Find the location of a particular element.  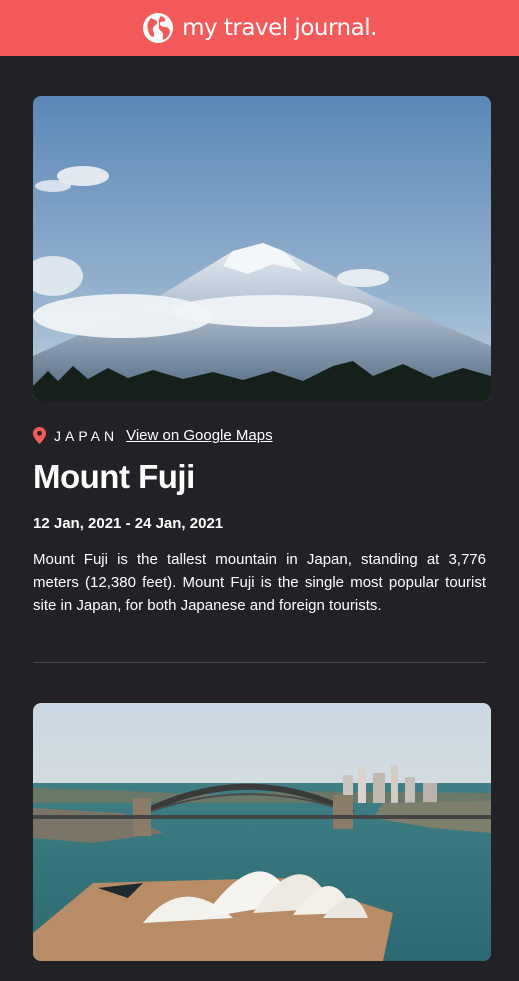

map-pin-icon is located at coordinates (39, 435).